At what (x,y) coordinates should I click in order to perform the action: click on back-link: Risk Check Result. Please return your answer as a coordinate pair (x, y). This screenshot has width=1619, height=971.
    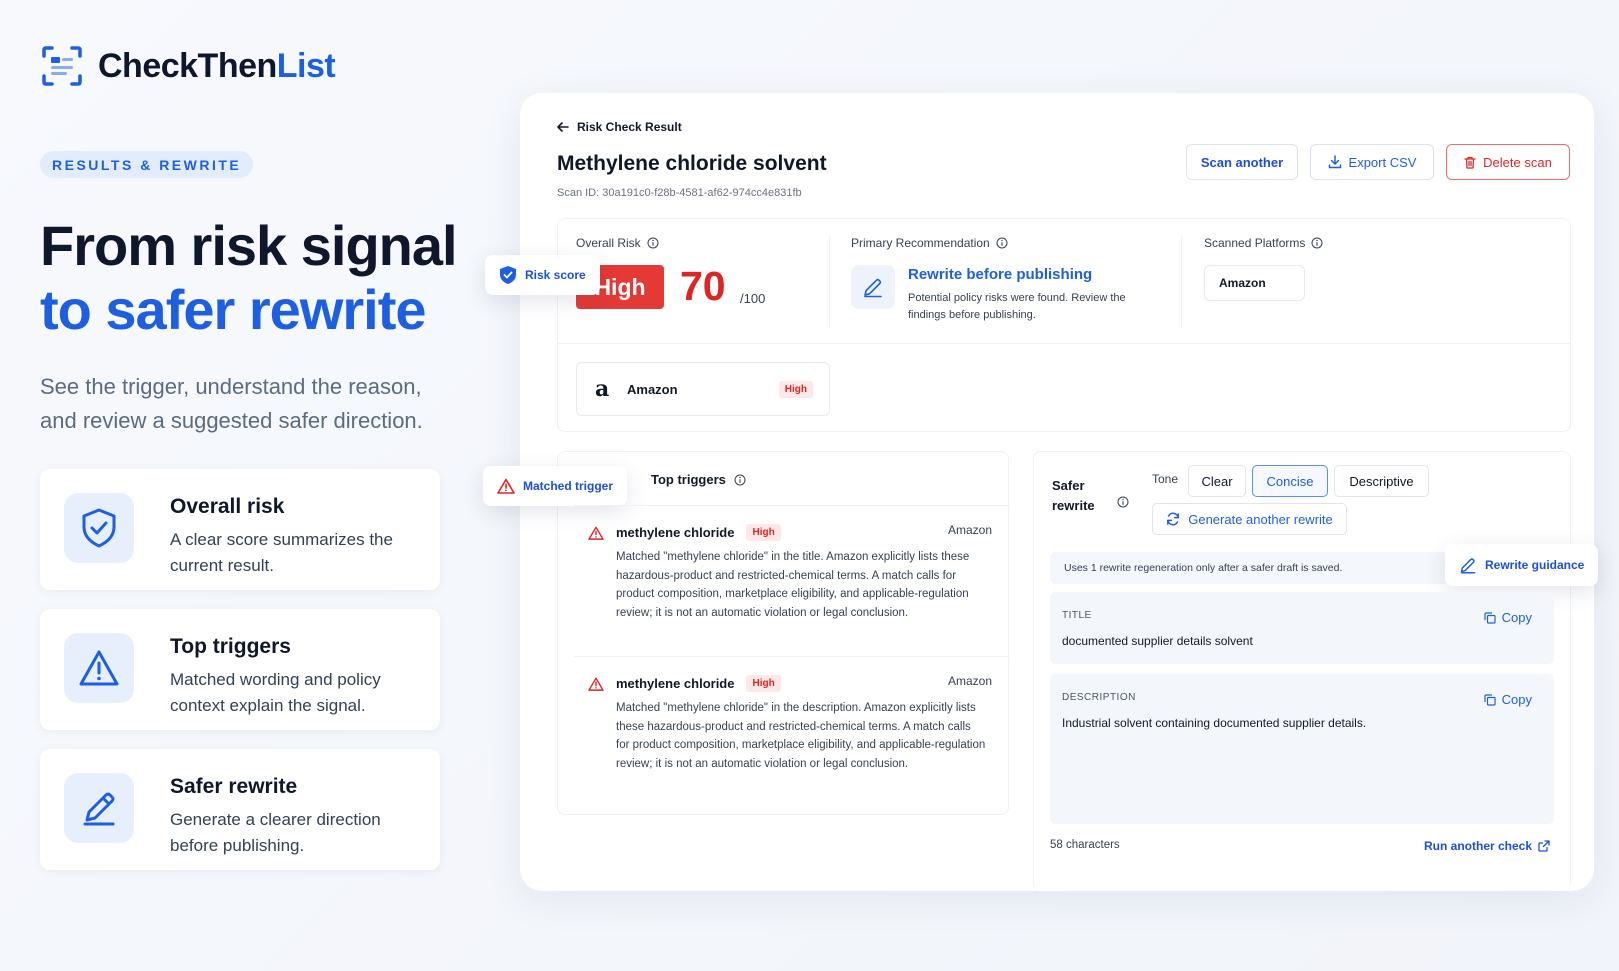
    Looking at the image, I should click on (619, 127).